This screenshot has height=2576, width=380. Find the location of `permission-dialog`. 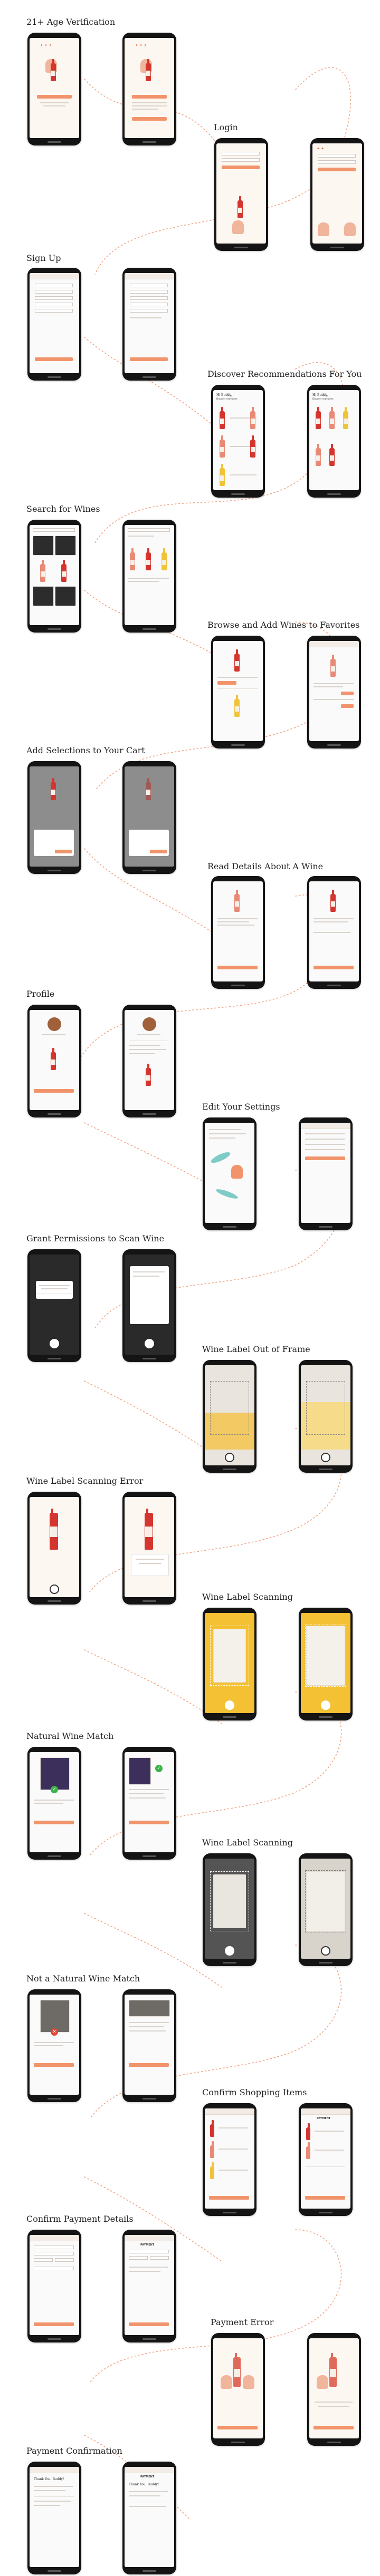

permission-dialog is located at coordinates (54, 1290).